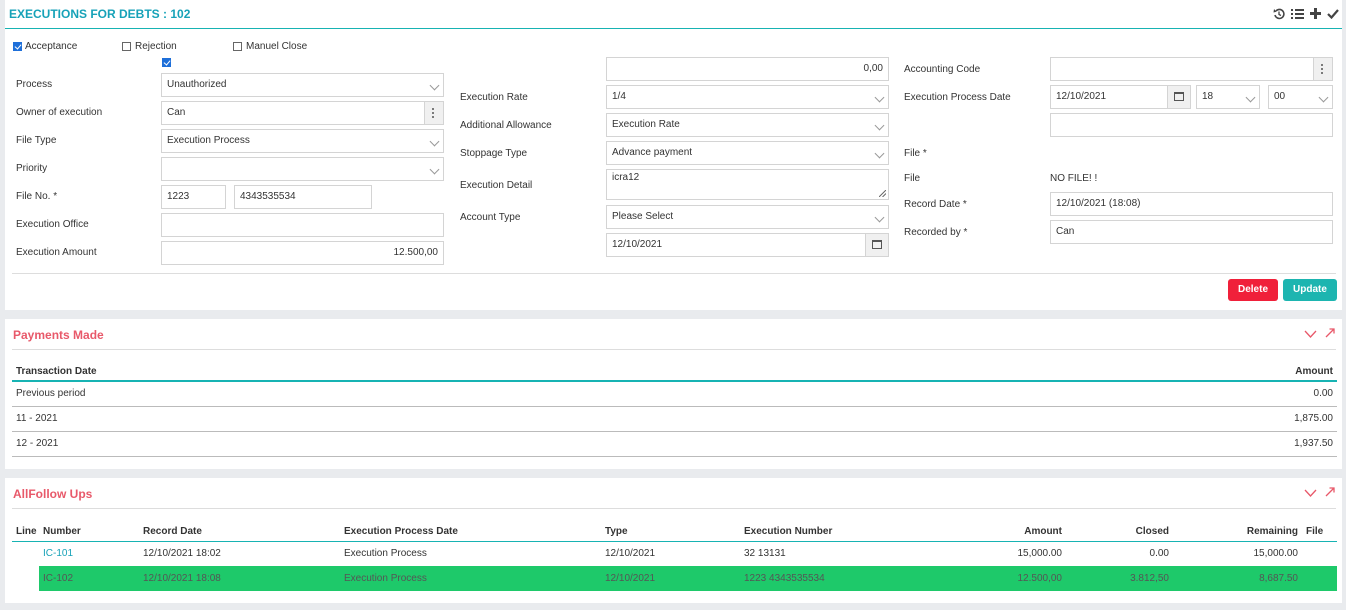 This screenshot has width=1346, height=610. I want to click on acceptance-label: Acceptance, so click(51, 46).